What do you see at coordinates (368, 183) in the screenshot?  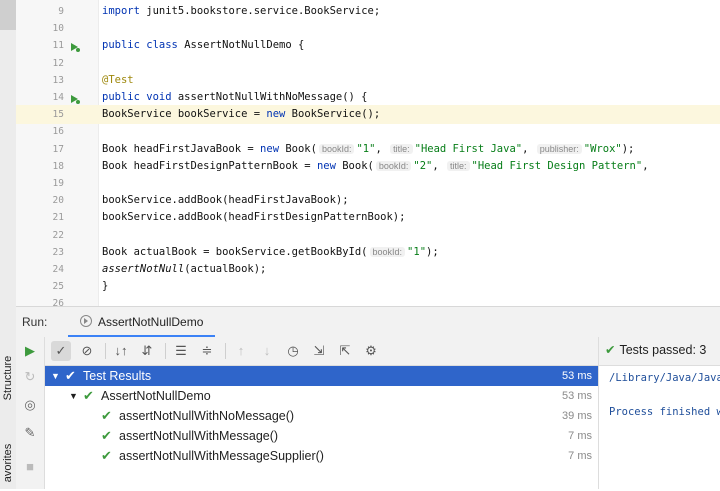 I see `code-line: 19` at bounding box center [368, 183].